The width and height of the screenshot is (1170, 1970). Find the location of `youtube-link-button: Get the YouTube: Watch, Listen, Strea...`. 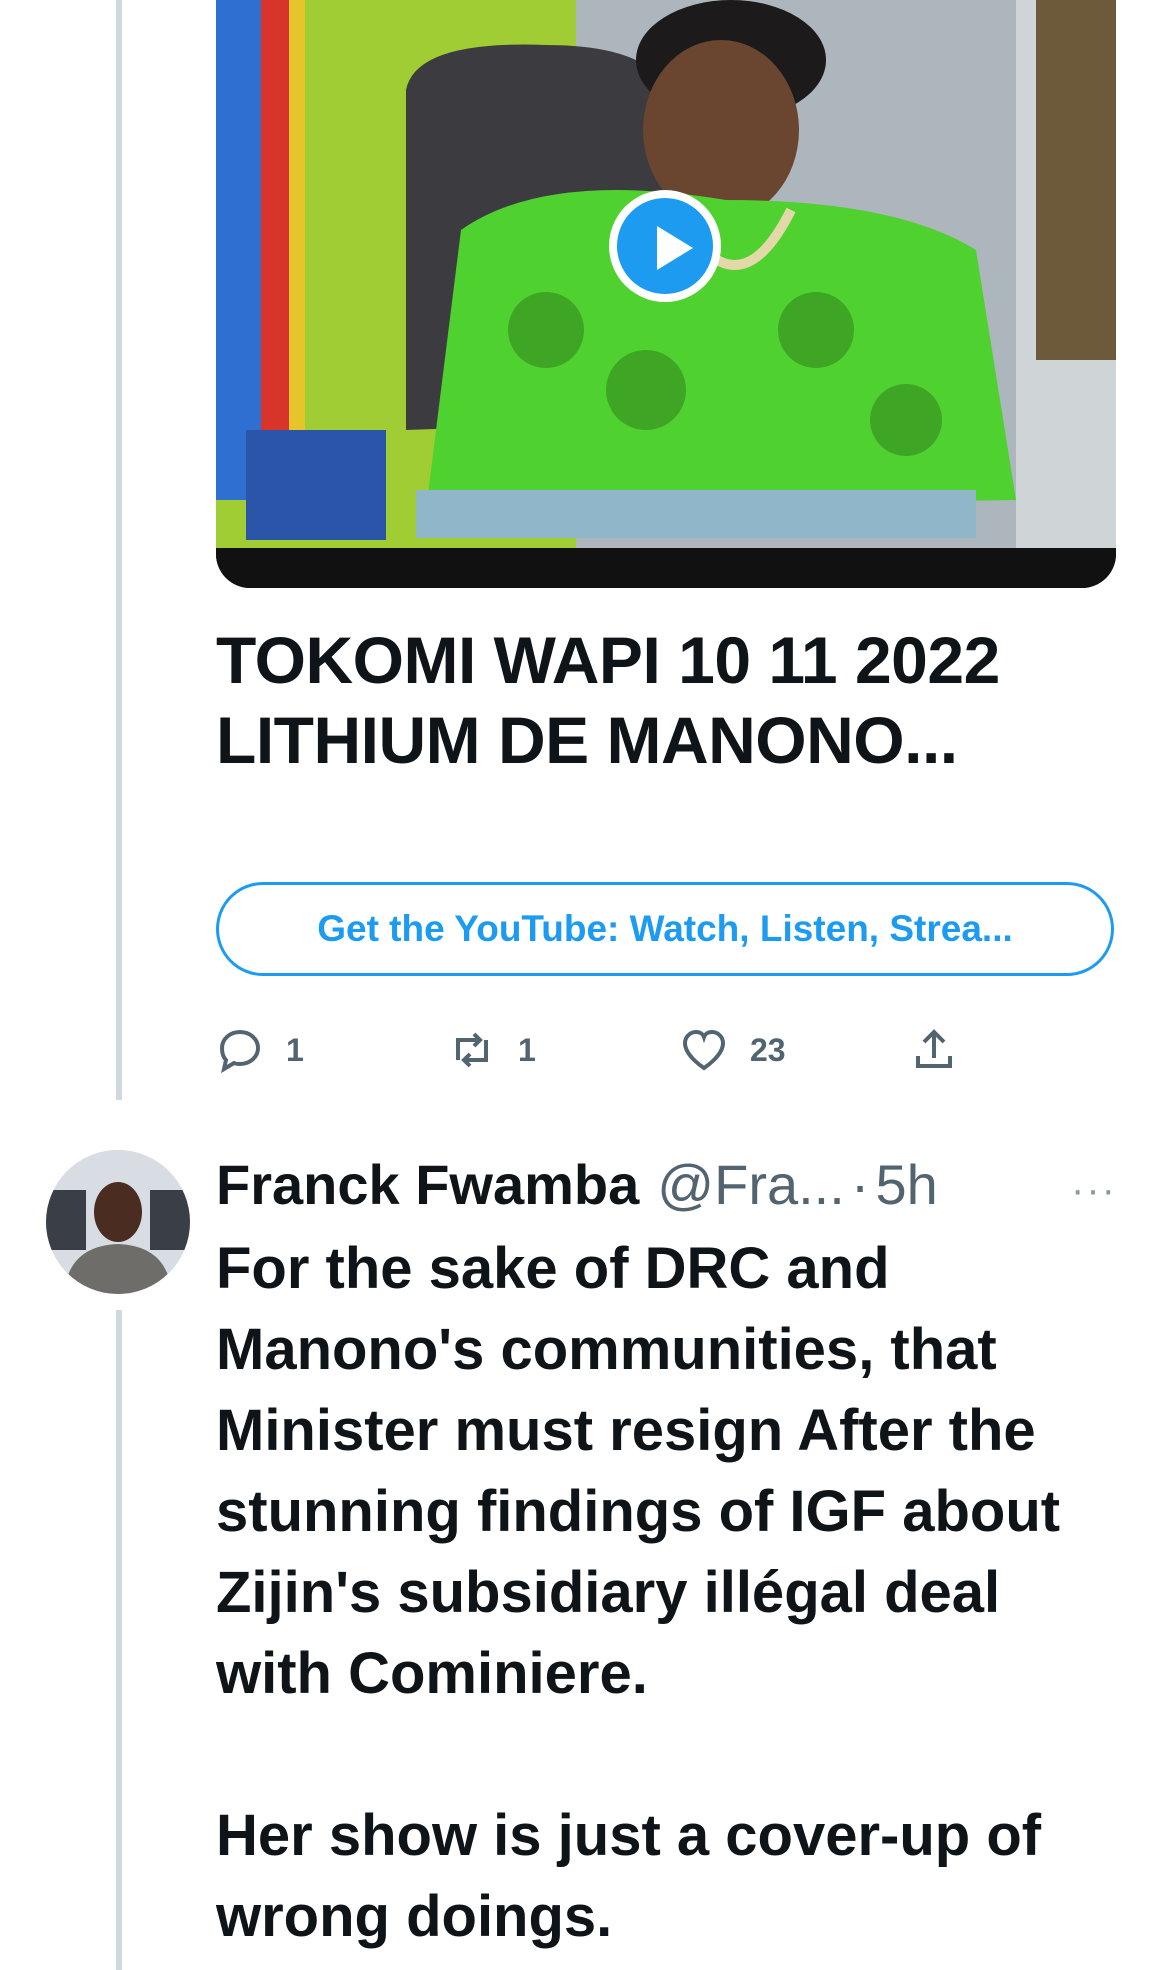

youtube-link-button: Get the YouTube: Watch, Listen, Strea... is located at coordinates (665, 929).